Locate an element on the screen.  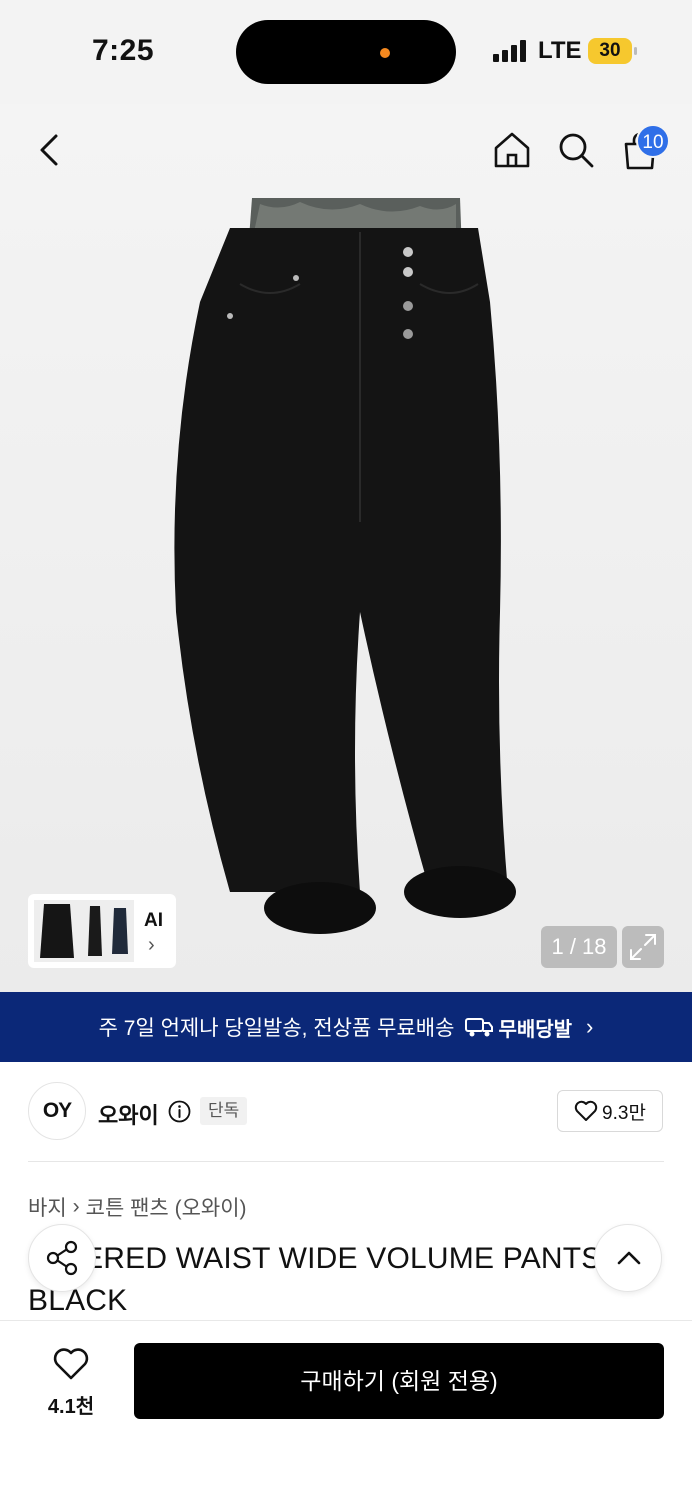
brand-like-count: 9.3만 is located at coordinates (624, 1113).